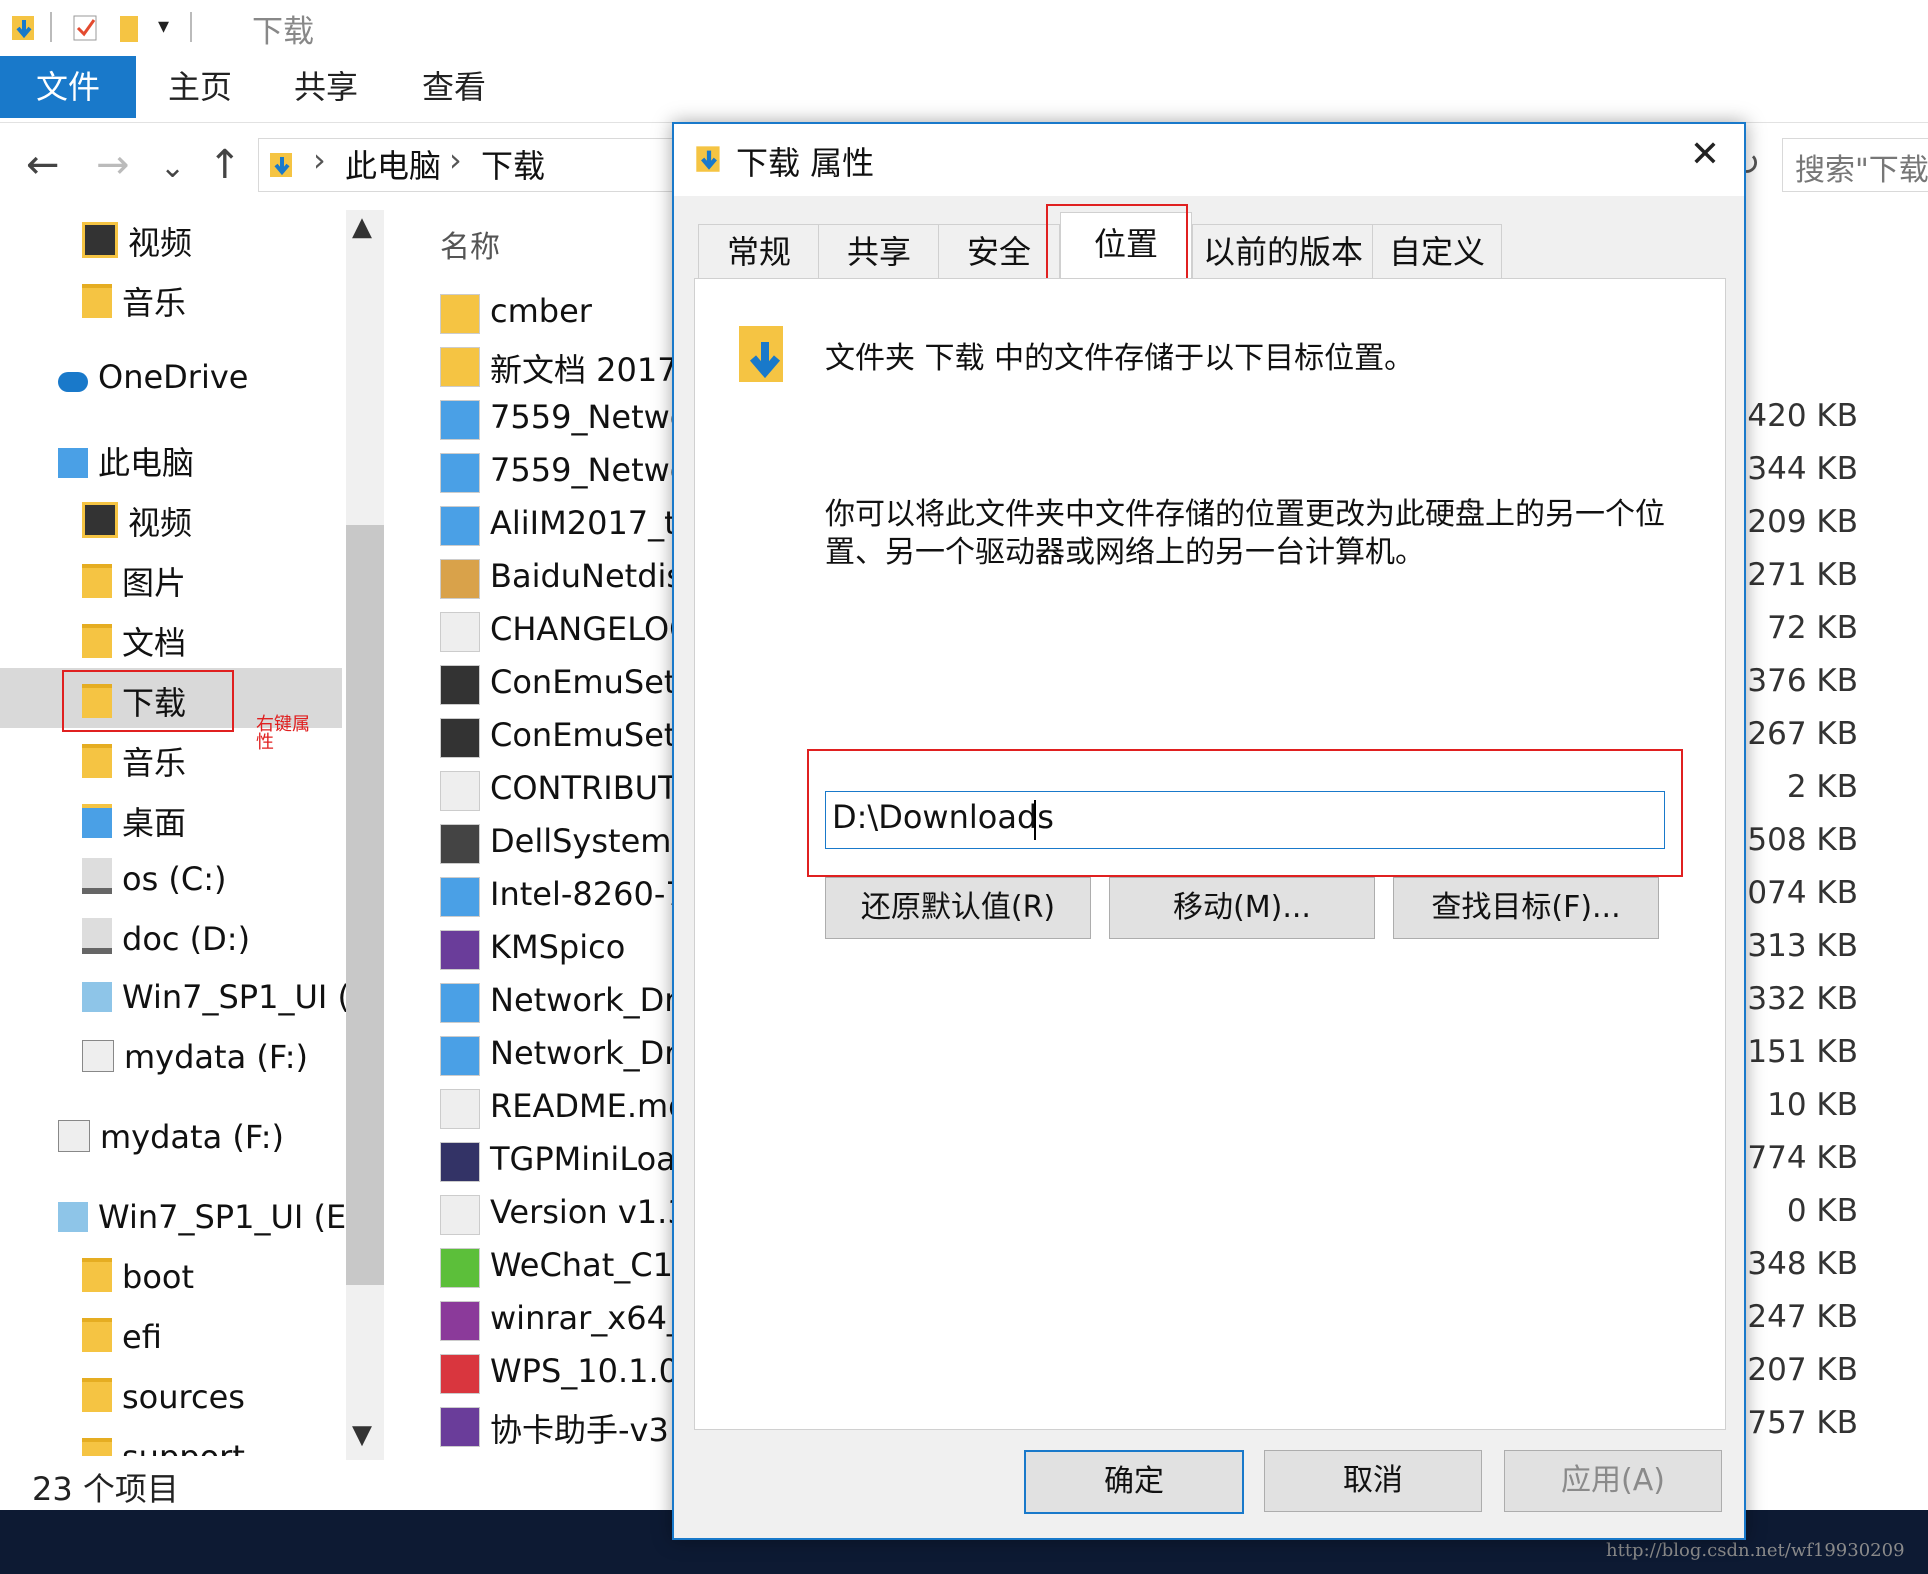  I want to click on cancel-button: 取消, so click(1373, 1481).